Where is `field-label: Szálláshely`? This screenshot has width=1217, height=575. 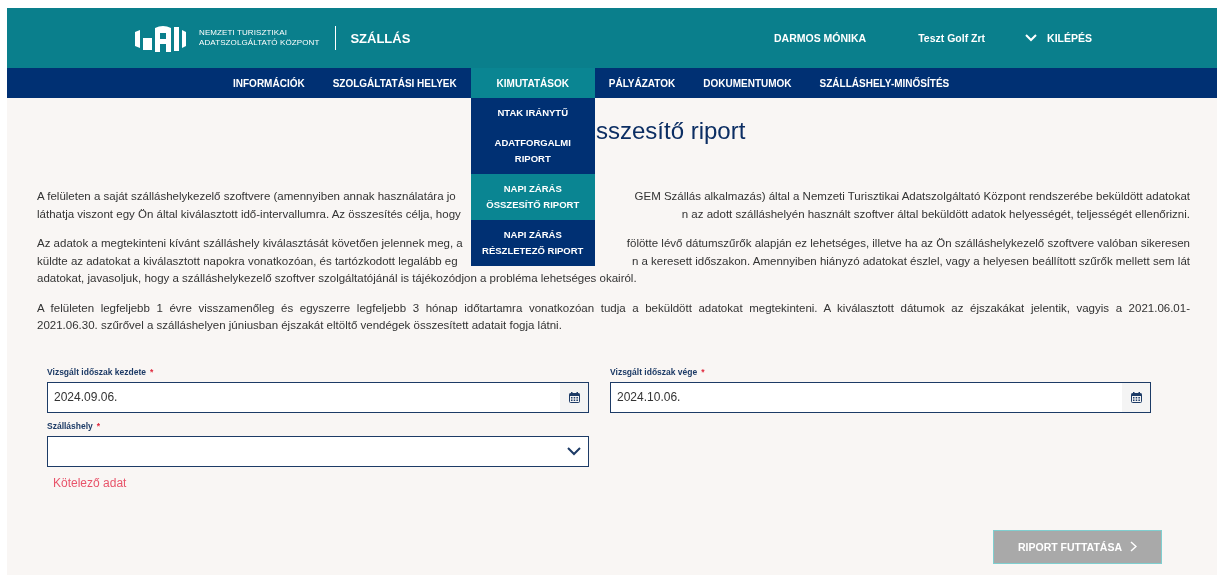
field-label: Szálláshely is located at coordinates (70, 425).